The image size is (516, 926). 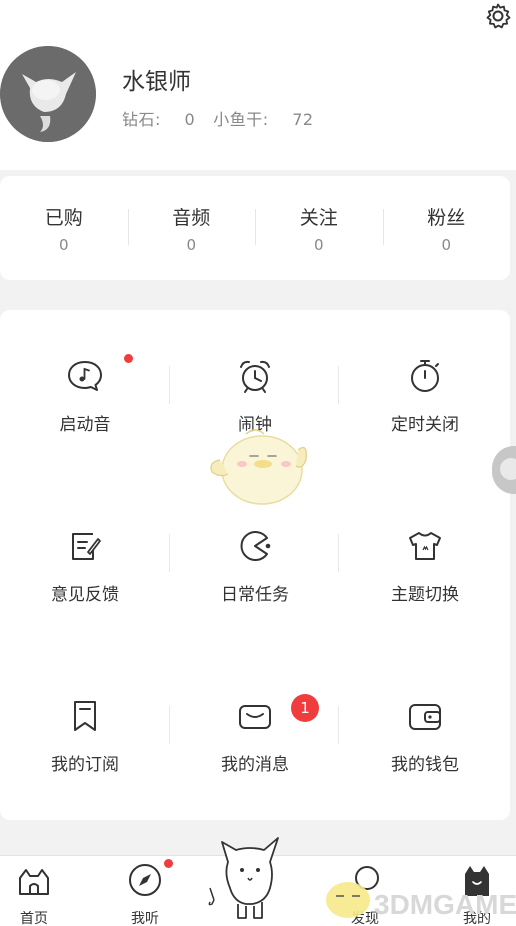 I want to click on message-icon, so click(x=255, y=717).